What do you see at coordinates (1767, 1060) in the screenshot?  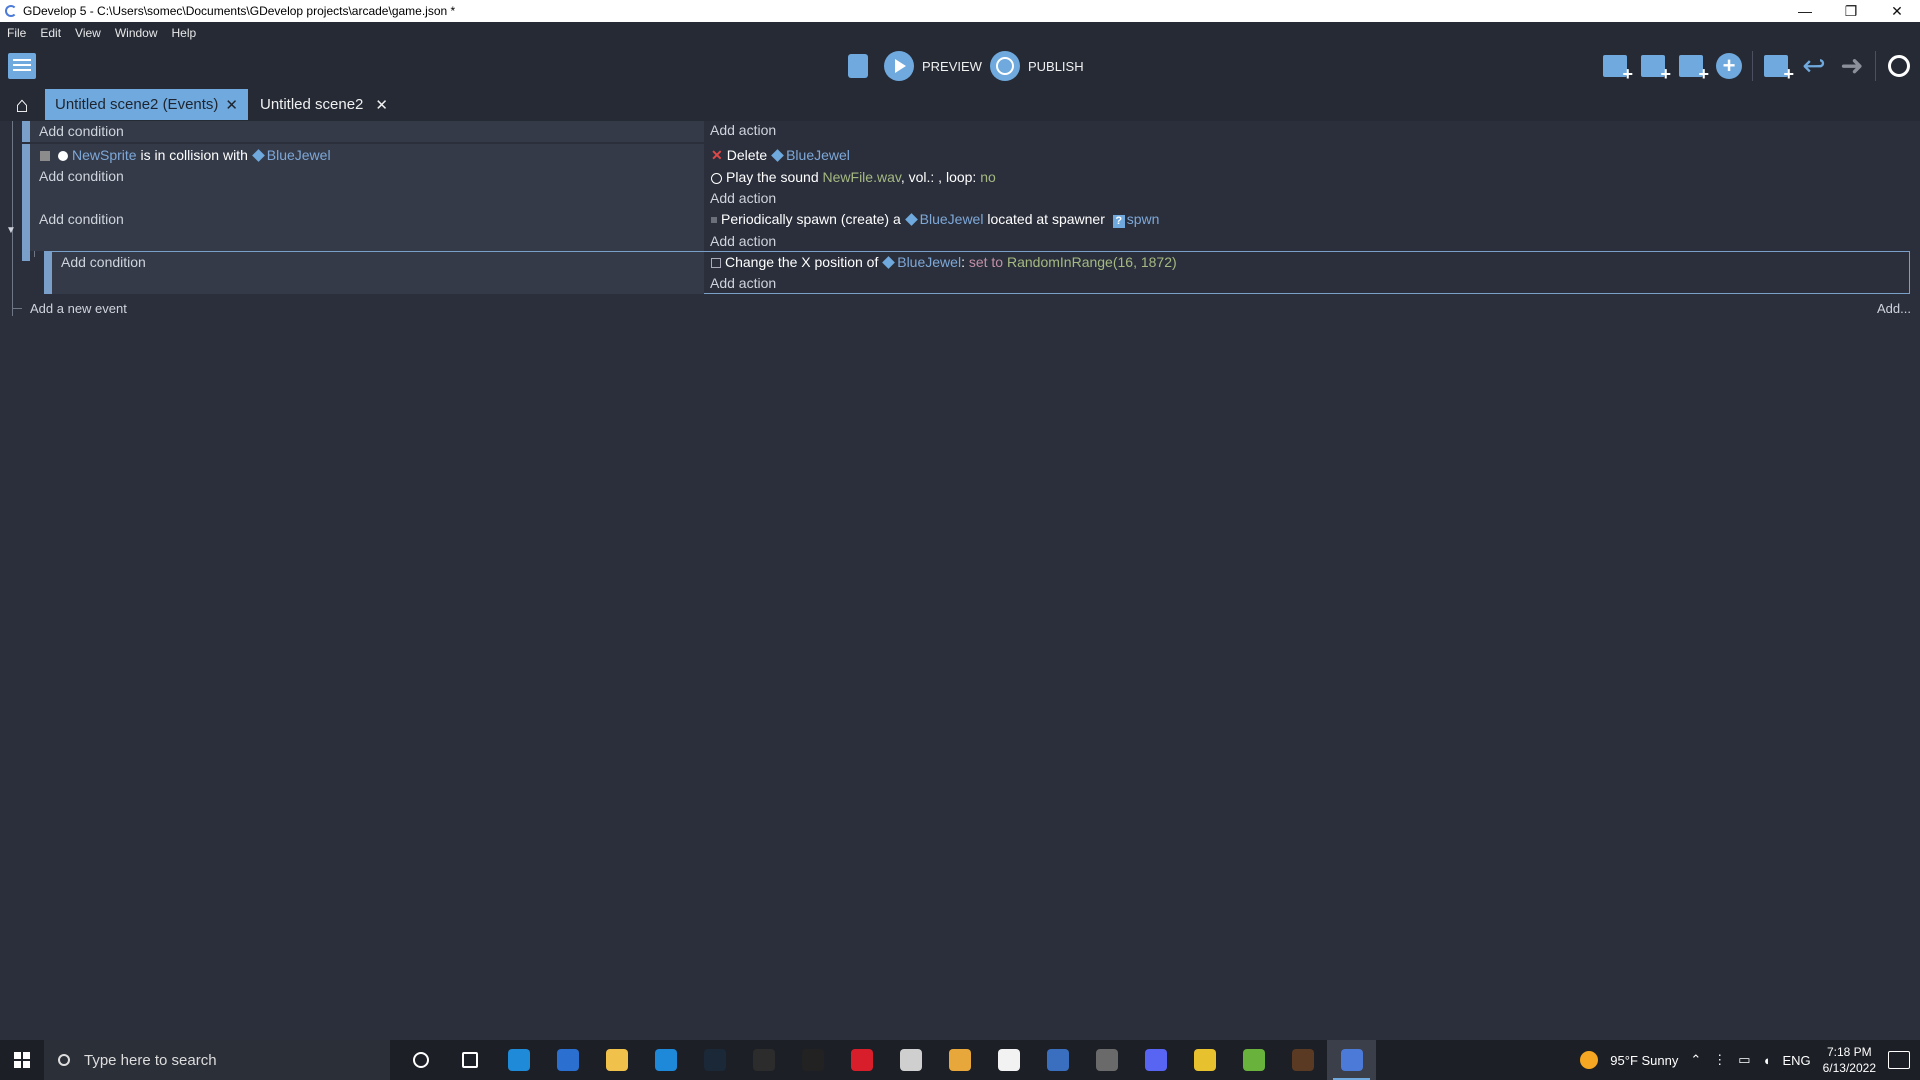 I see `volume-icon: ◖` at bounding box center [1767, 1060].